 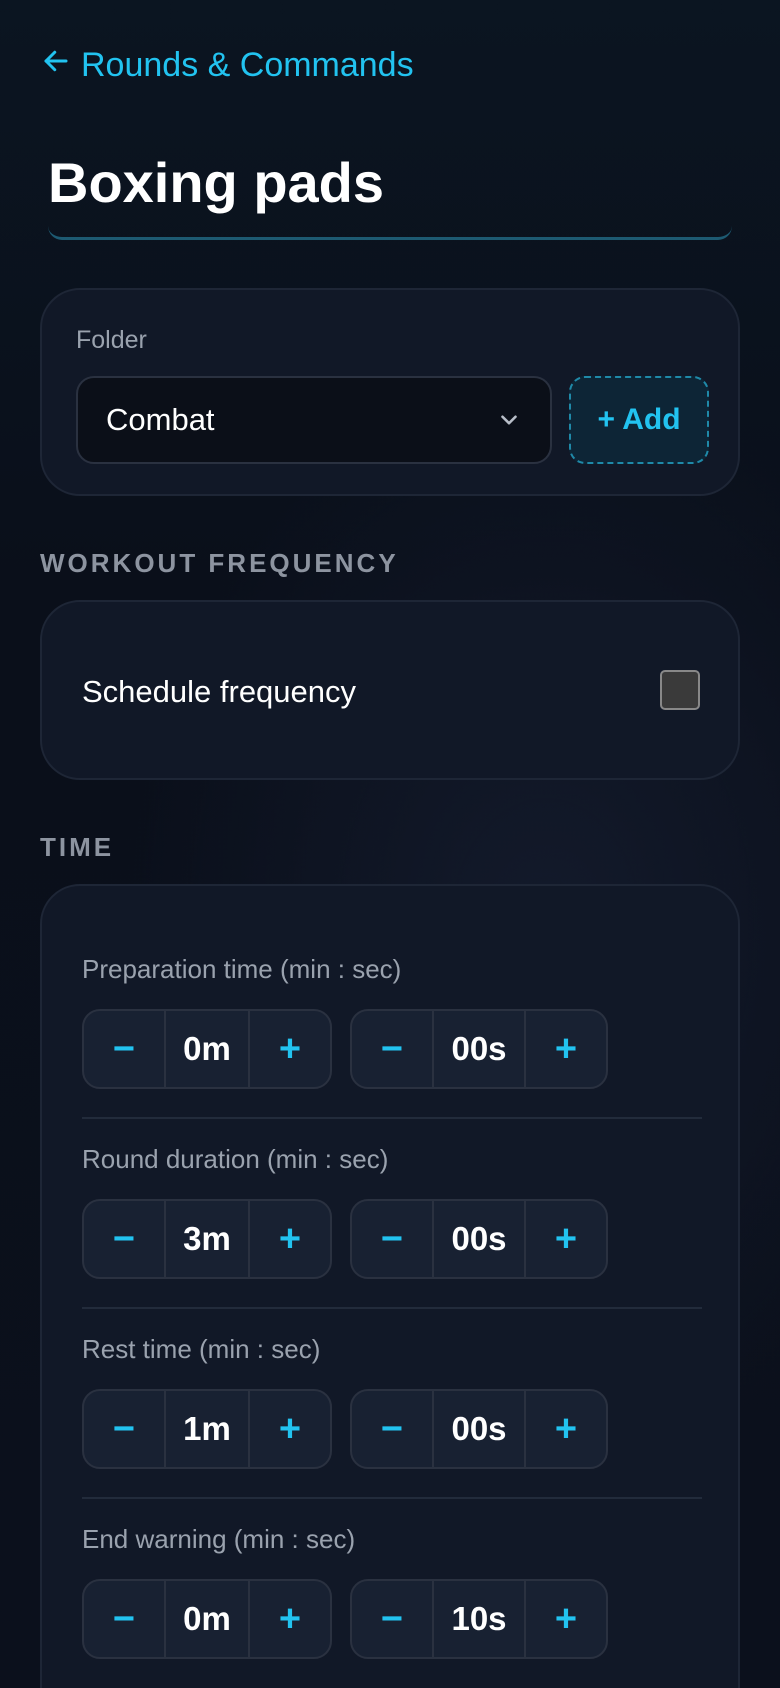 I want to click on time-row-2: Rest time (min : sec) − 1m + − 00s +, so click(x=392, y=1401).